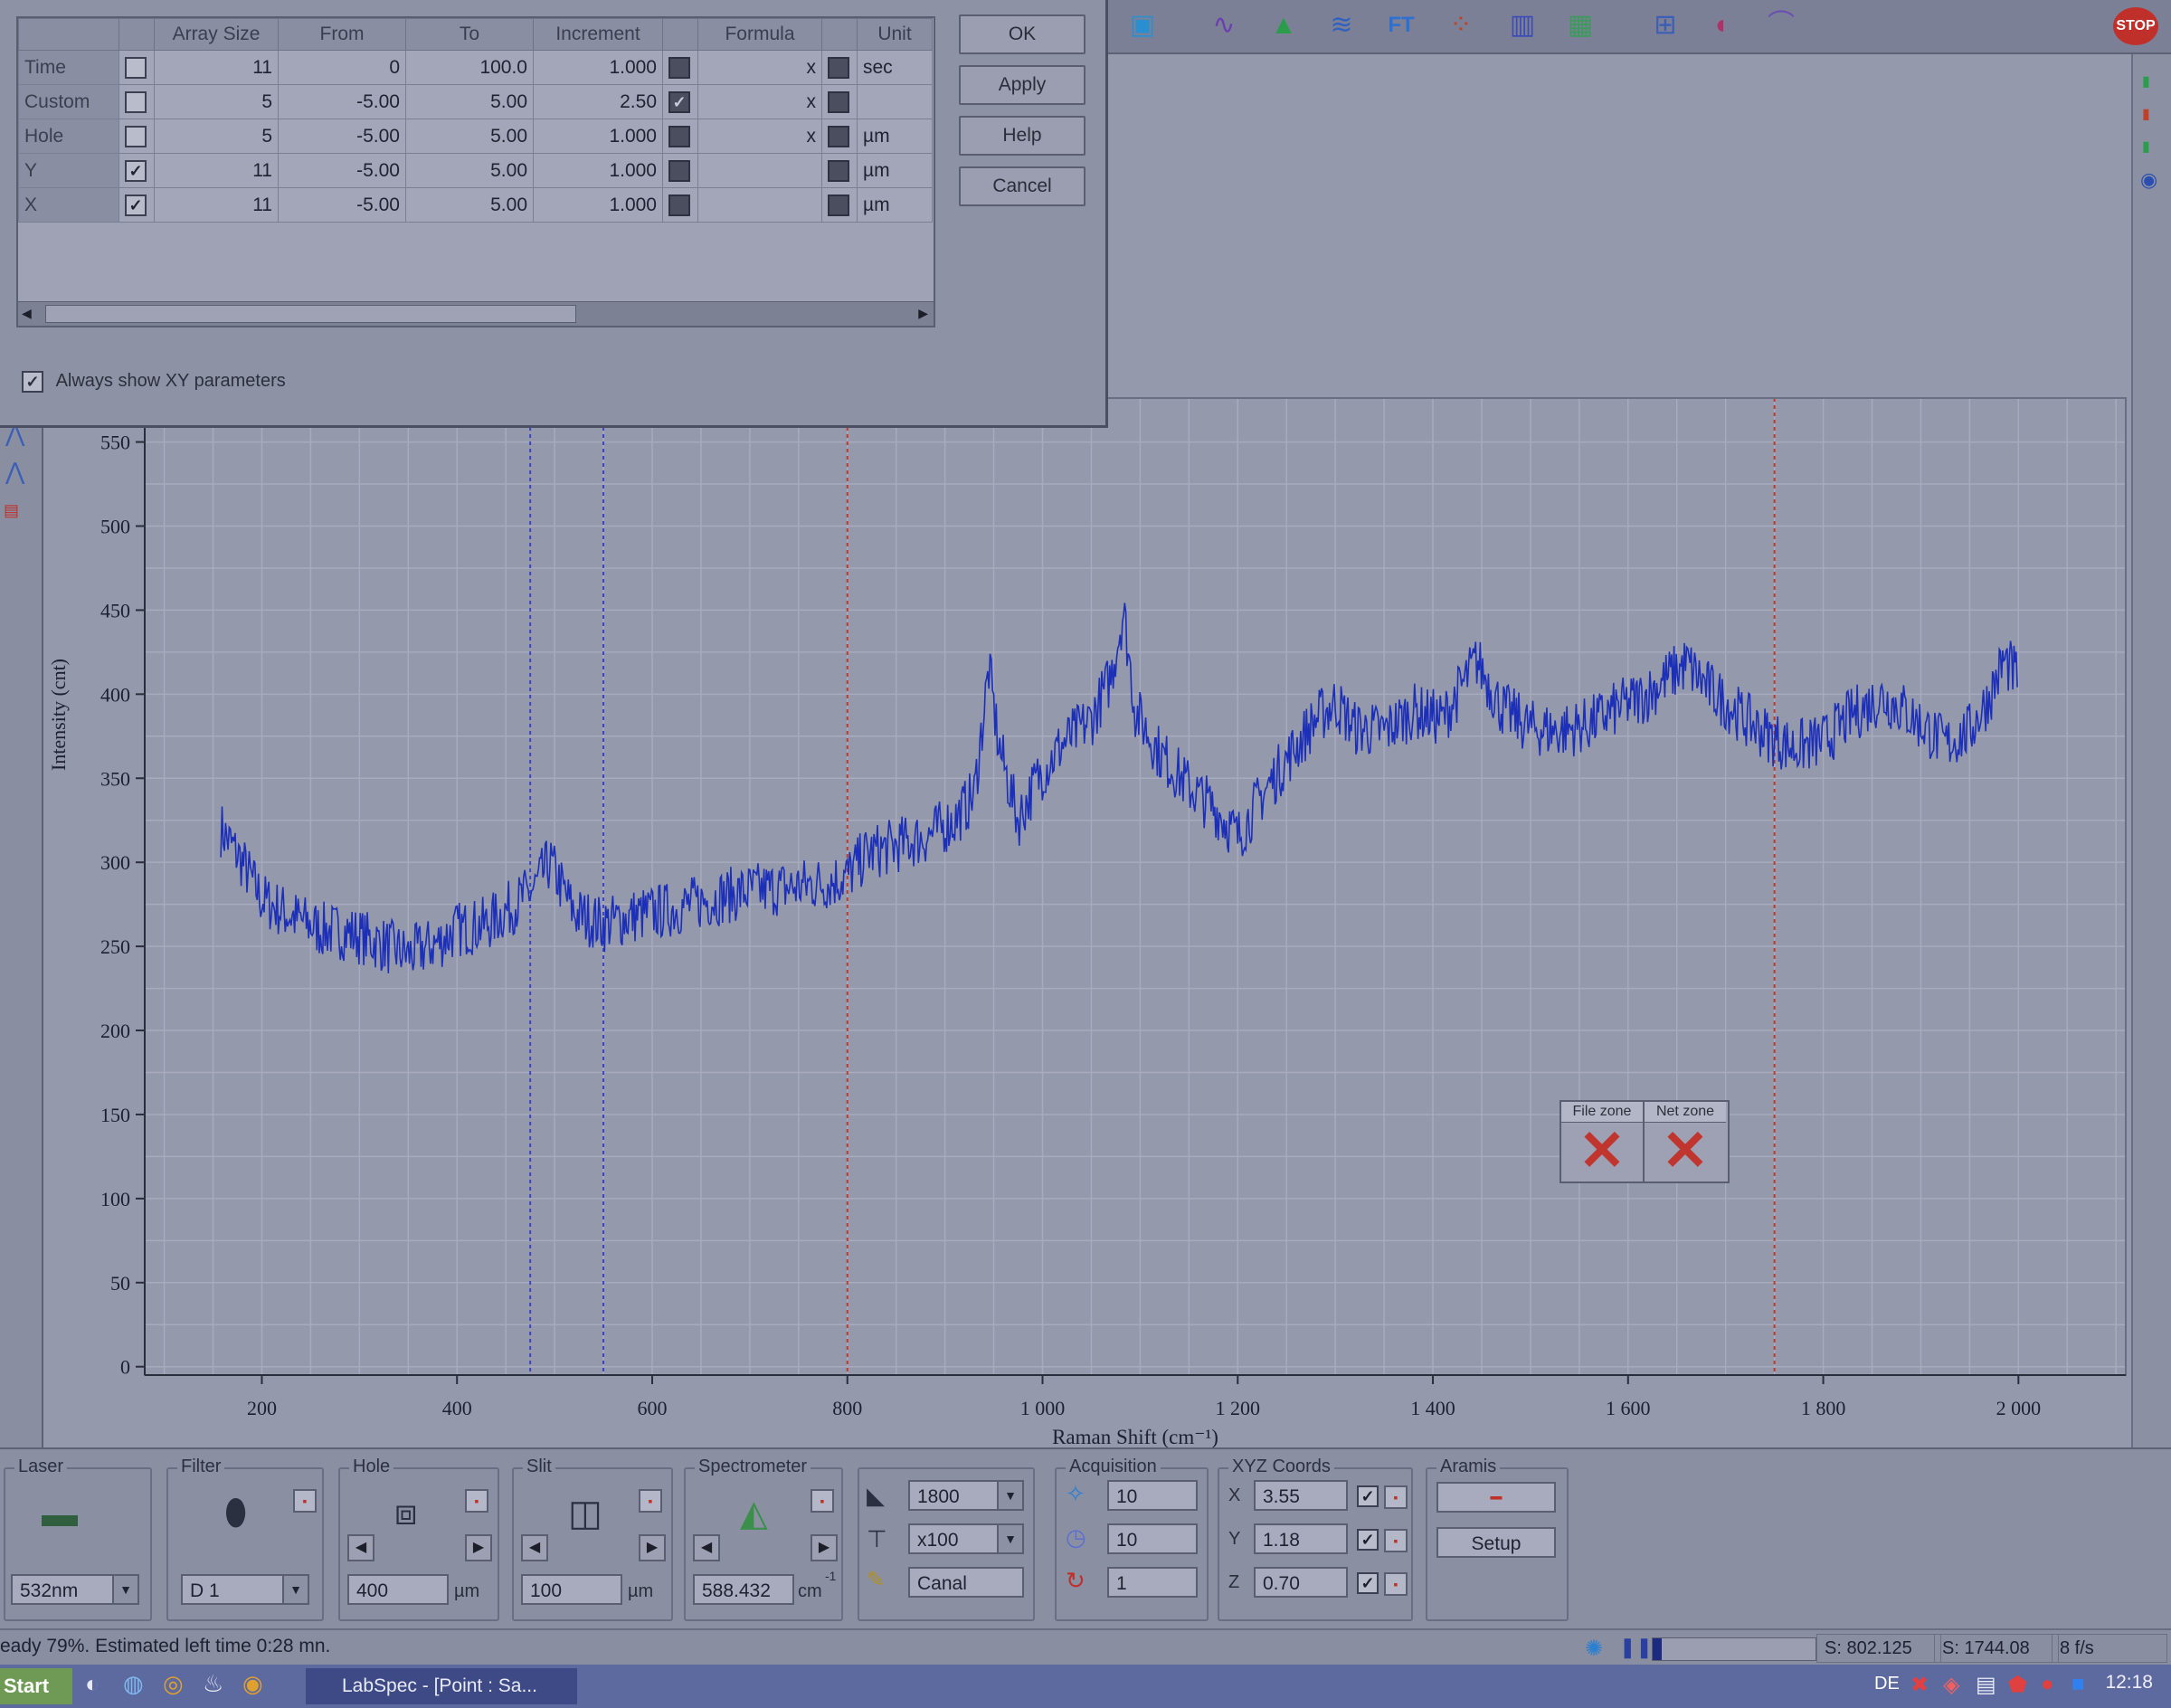  Describe the element at coordinates (1341, 25) in the screenshot. I see `baseline-icon: ≋` at that location.